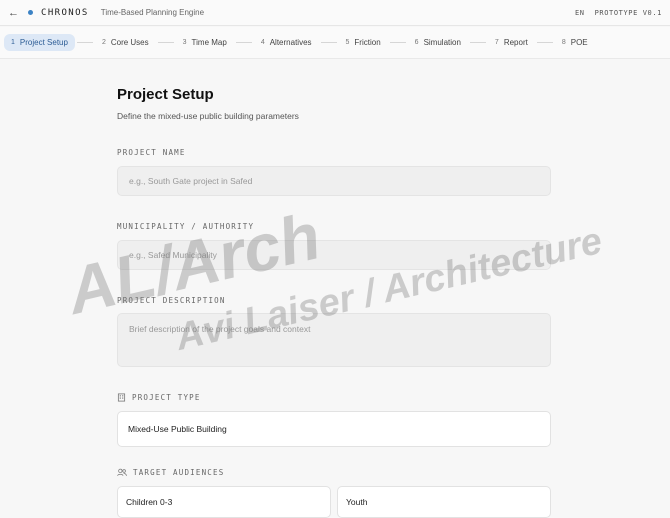  I want to click on tab-simulation: 6 Simulation, so click(438, 42).